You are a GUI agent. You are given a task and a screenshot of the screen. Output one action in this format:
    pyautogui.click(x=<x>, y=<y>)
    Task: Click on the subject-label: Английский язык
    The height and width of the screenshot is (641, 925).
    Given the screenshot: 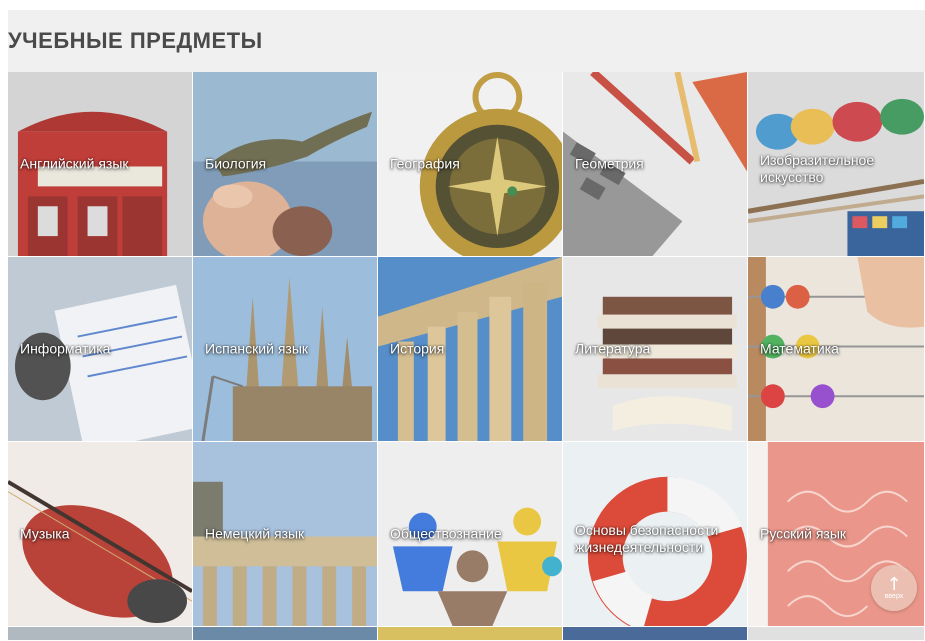 What is the action you would take?
    pyautogui.click(x=74, y=163)
    